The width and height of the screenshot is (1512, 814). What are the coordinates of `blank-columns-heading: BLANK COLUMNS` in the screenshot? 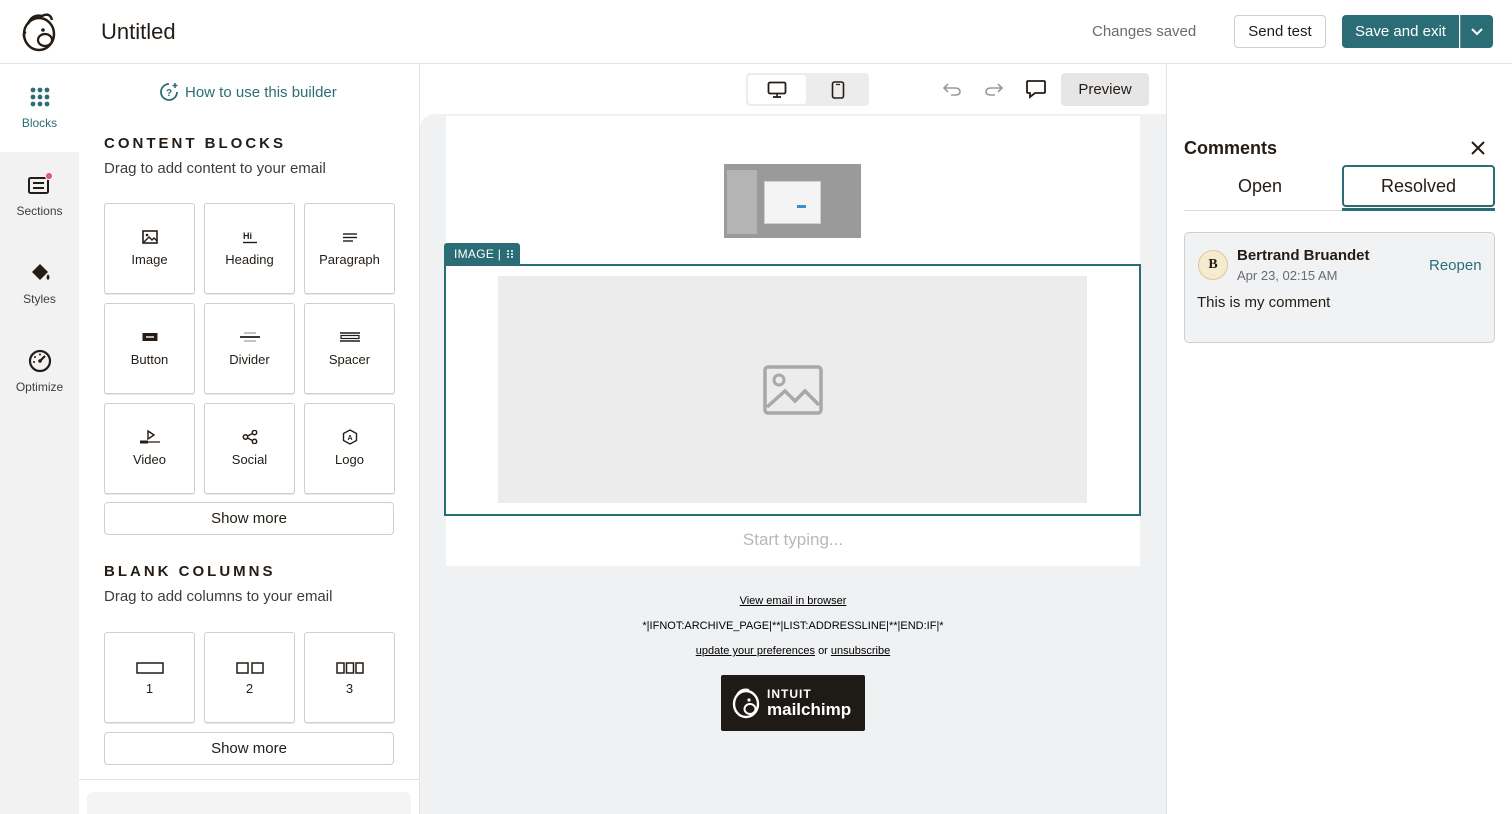 It's located at (190, 571).